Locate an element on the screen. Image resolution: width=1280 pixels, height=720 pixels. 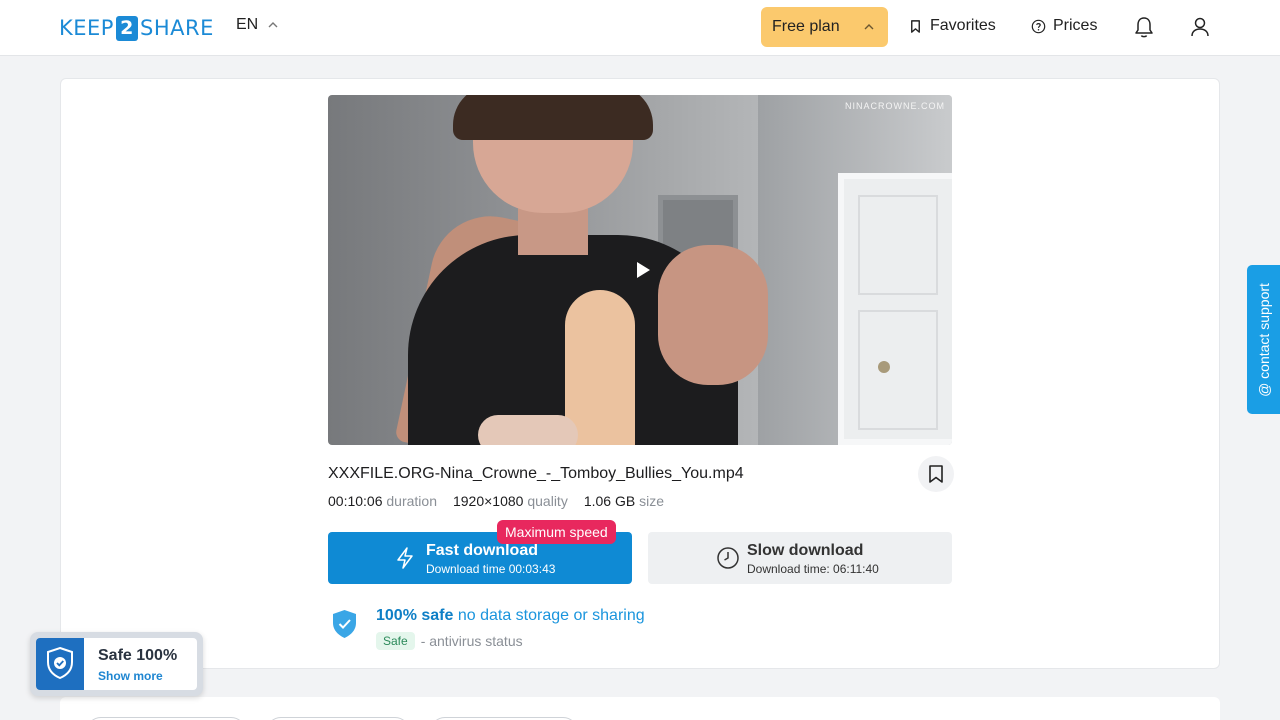
safe-badge-show-more-link: Show more is located at coordinates (130, 676).